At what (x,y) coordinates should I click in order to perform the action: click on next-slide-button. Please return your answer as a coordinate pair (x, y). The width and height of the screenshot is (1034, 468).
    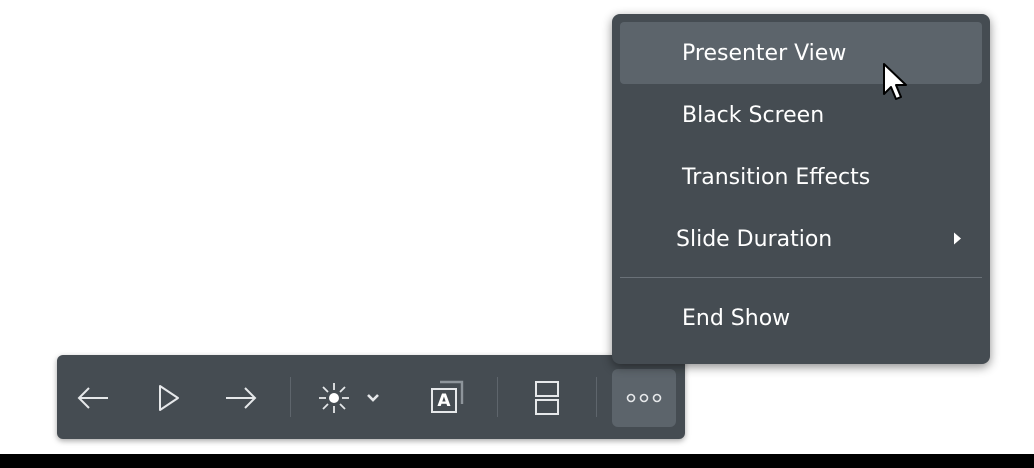
    Looking at the image, I should click on (241, 398).